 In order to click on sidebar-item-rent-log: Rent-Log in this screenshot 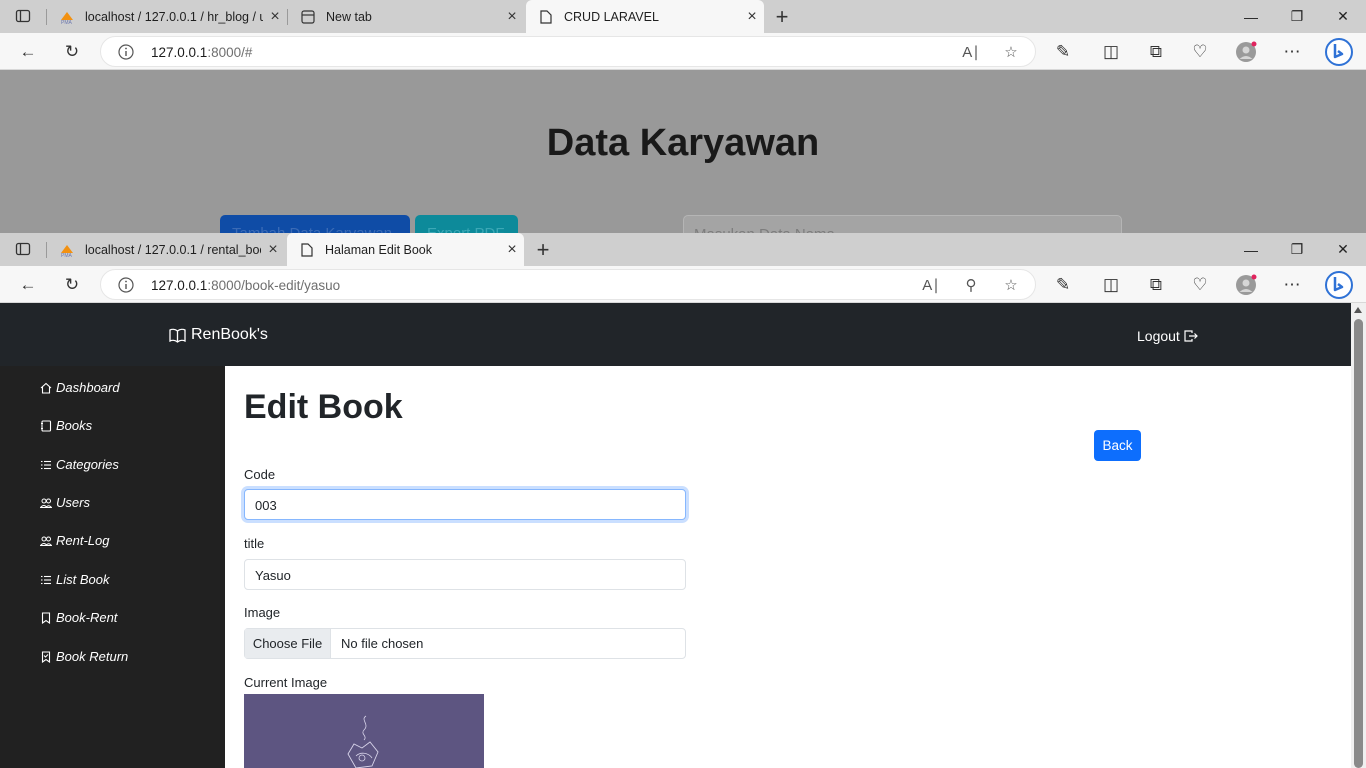, I will do `click(74, 540)`.